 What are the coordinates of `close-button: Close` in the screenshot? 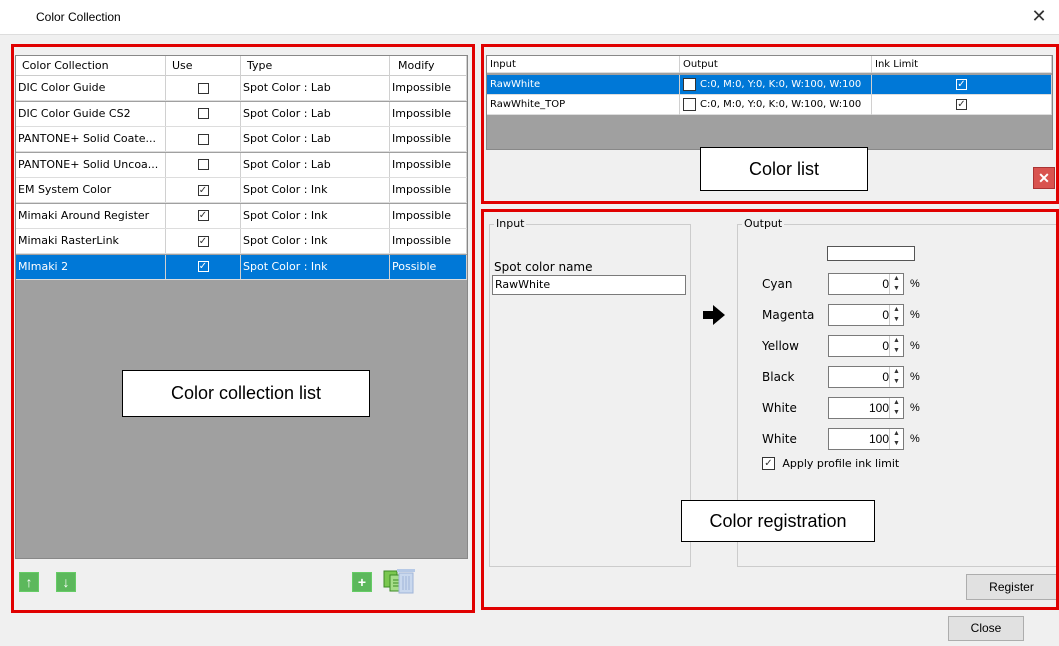 It's located at (986, 628).